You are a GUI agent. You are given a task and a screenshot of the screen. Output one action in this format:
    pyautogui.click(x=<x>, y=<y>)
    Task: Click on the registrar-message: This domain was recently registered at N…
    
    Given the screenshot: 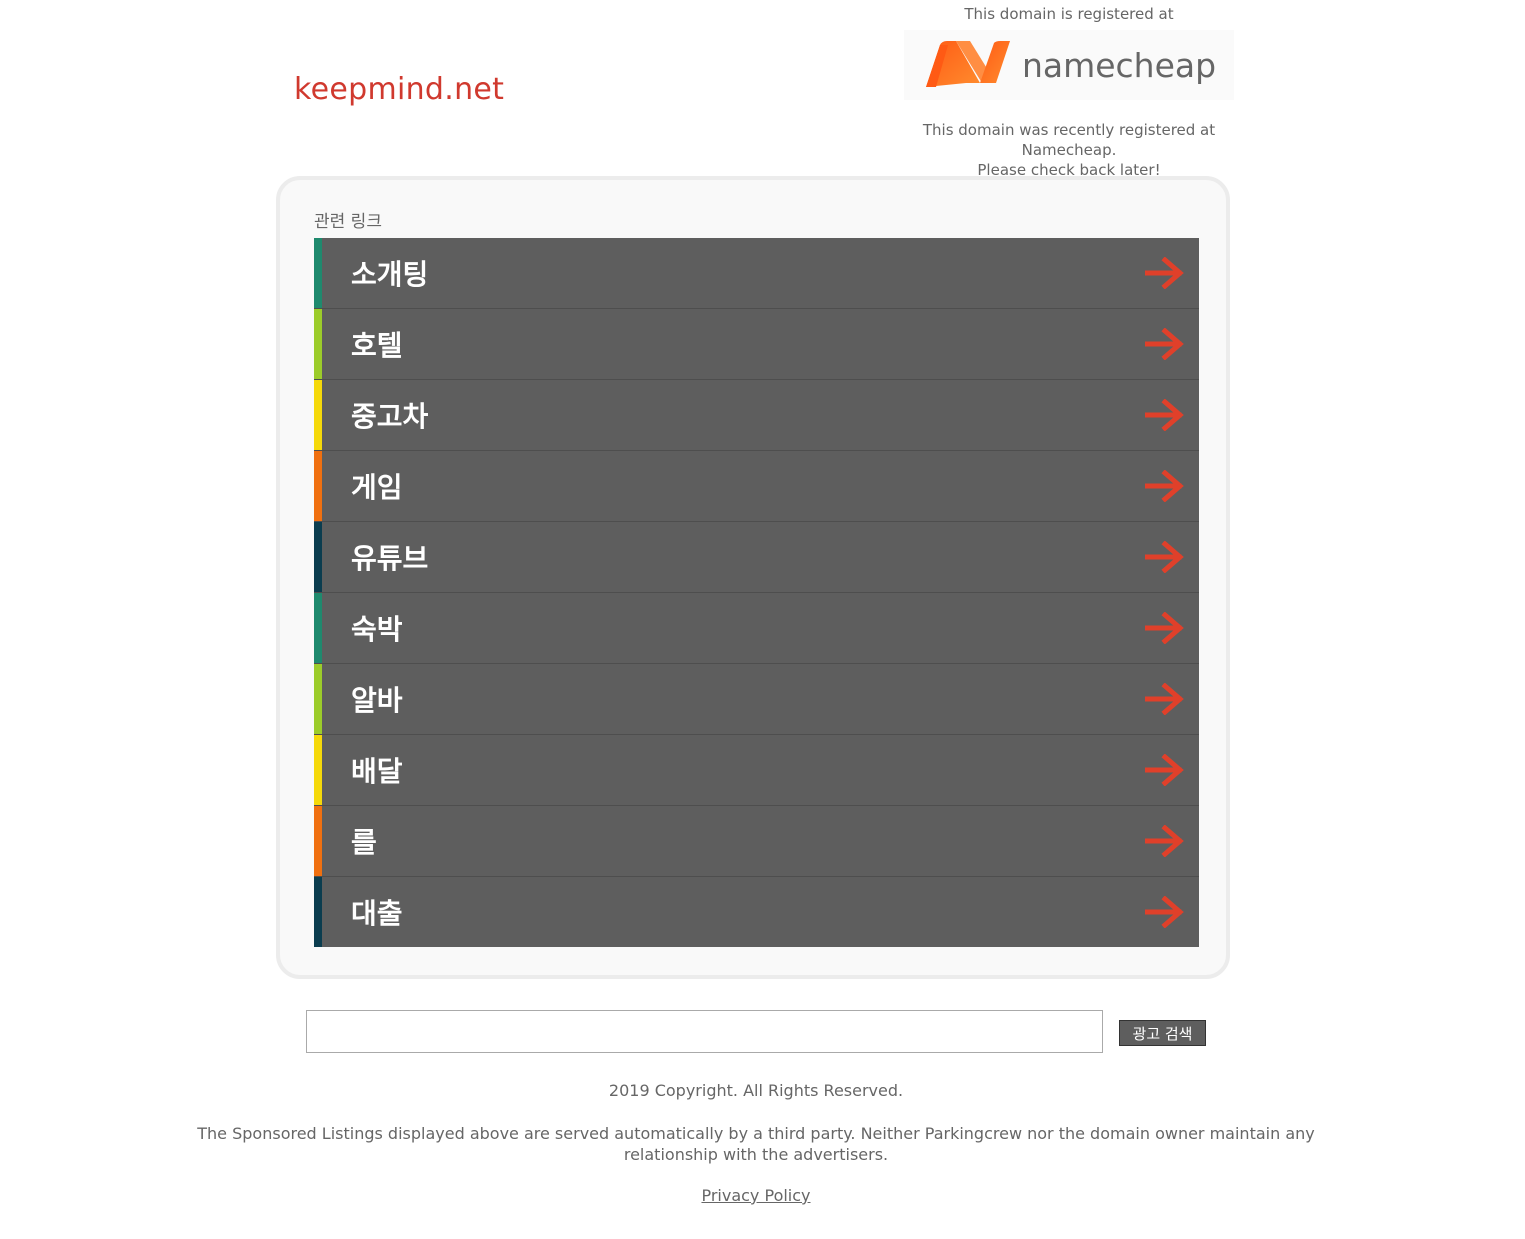 What is the action you would take?
    pyautogui.click(x=1069, y=150)
    